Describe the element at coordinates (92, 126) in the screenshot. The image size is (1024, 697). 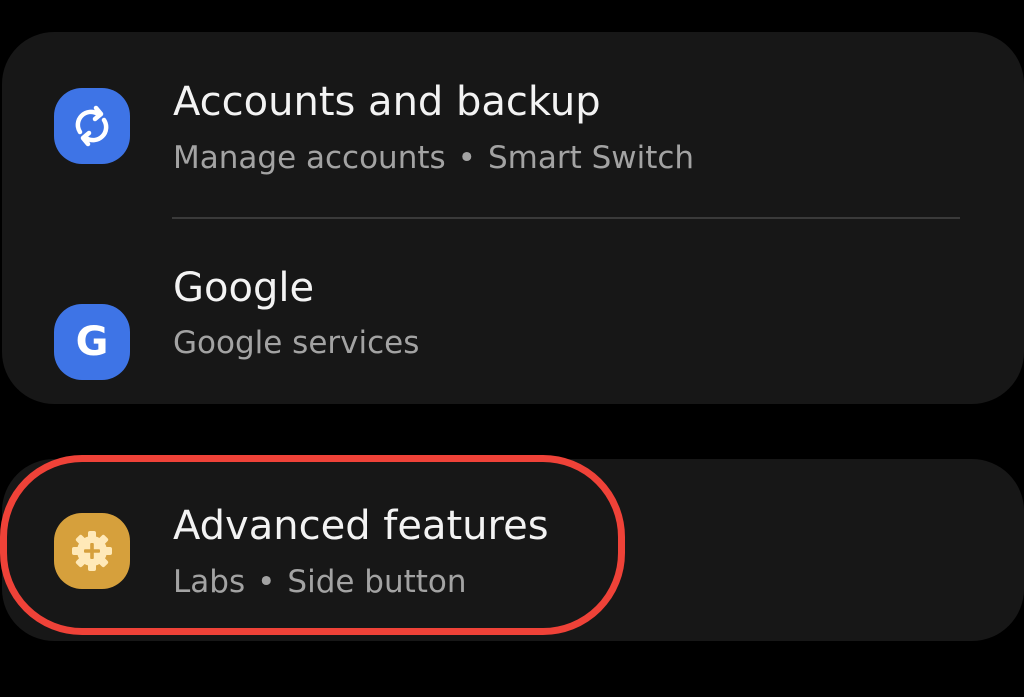
I see `sync-icon` at that location.